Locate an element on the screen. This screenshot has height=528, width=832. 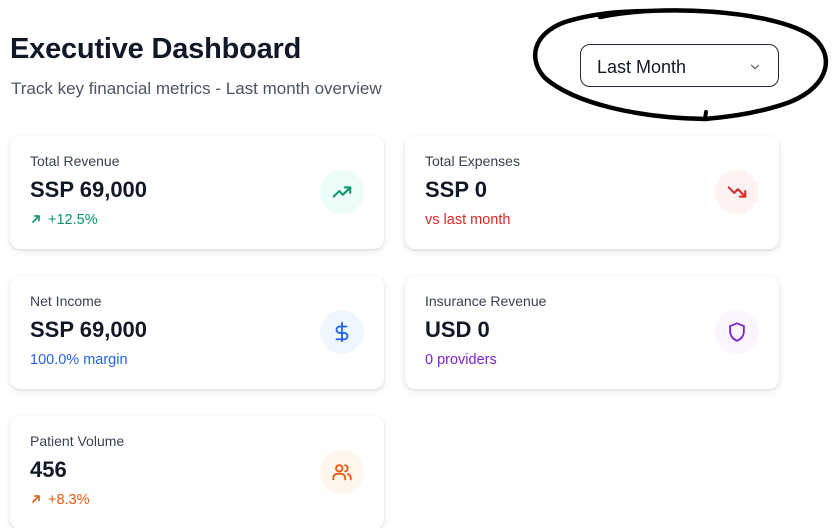
card-change-text: vs last month is located at coordinates (468, 220).